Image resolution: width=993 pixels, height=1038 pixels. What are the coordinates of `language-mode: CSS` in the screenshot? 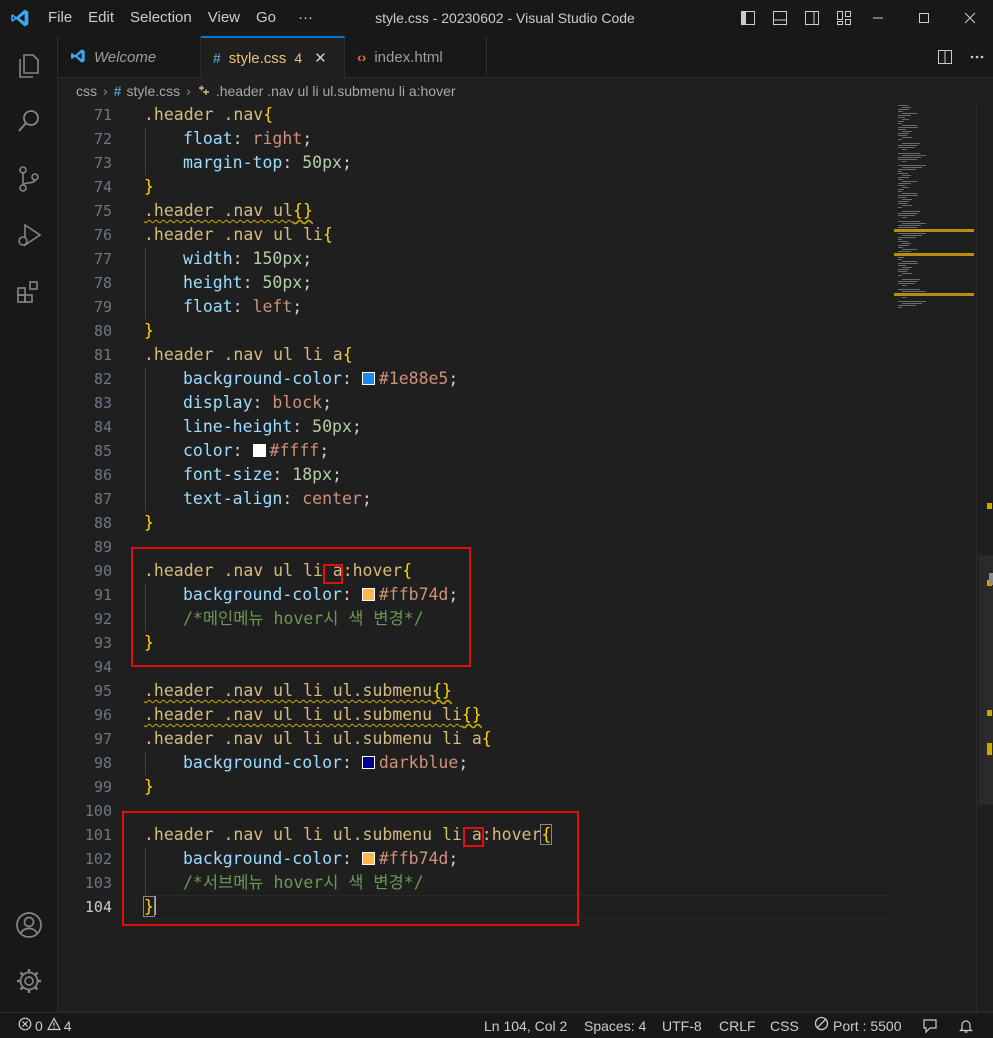 It's located at (784, 1025).